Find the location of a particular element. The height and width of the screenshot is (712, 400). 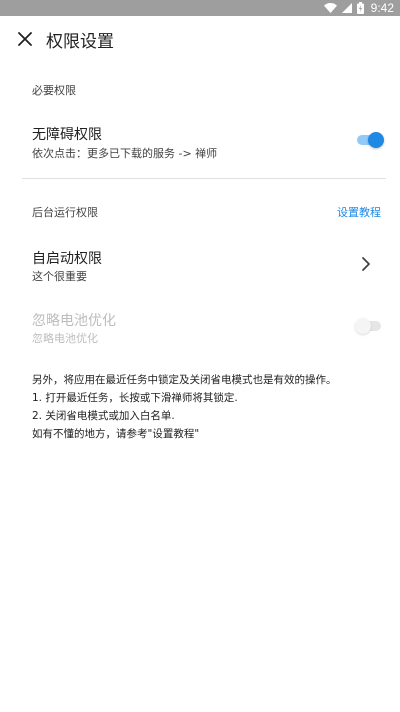

signal-icon is located at coordinates (346, 8).